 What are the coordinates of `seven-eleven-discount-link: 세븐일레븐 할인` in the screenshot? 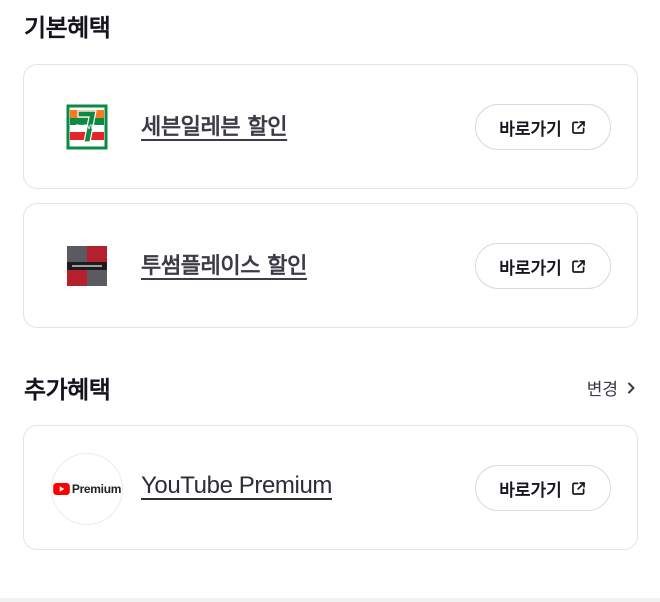 It's located at (214, 125).